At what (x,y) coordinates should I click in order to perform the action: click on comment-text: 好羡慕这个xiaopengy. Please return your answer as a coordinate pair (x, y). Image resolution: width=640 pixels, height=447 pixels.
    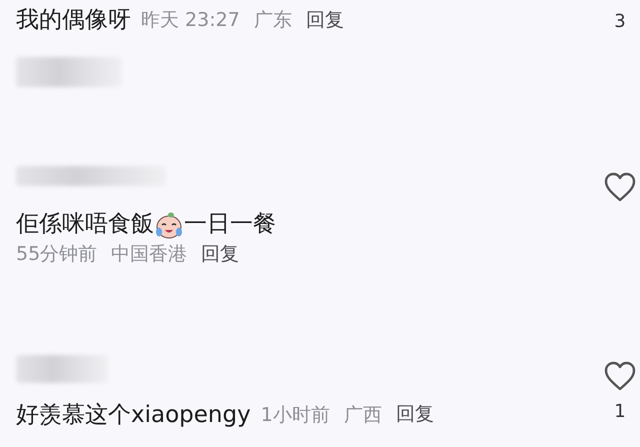
    Looking at the image, I should click on (133, 415).